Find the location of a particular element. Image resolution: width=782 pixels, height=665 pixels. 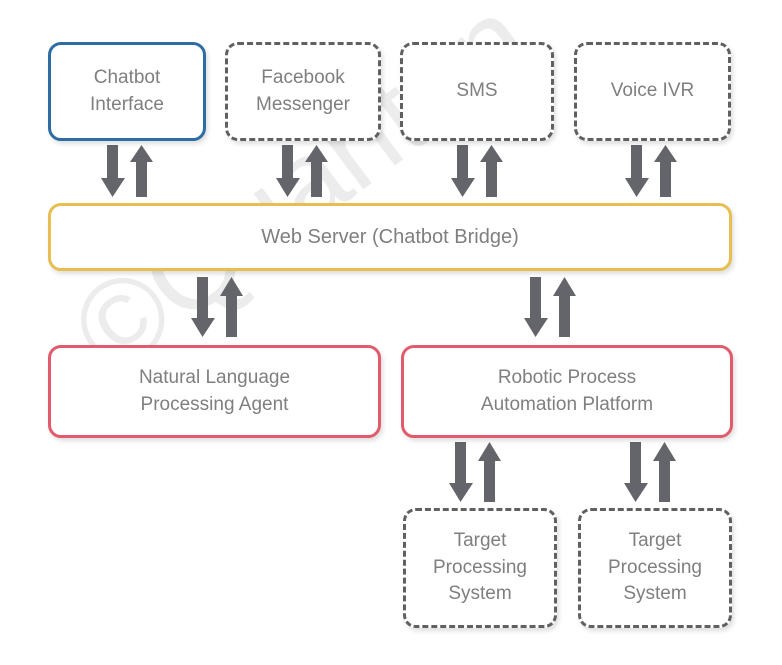

connector-web-server-nlp-agent is located at coordinates (220, 309).